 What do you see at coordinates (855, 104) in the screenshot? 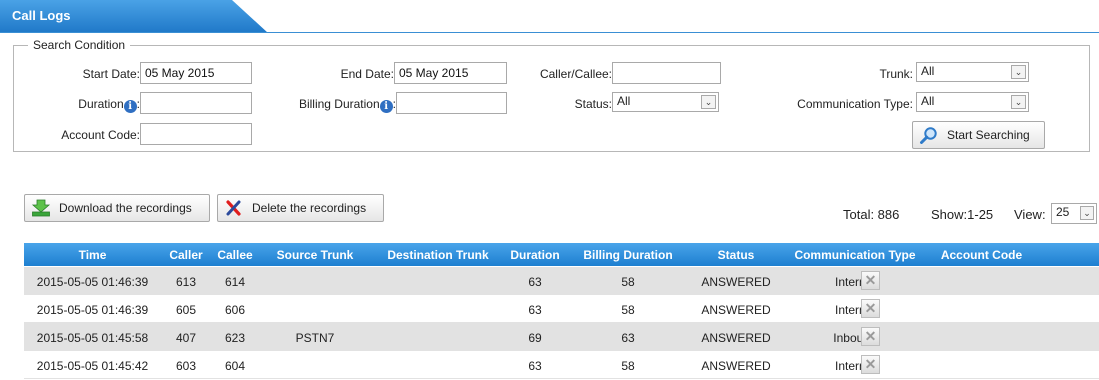
I see `communication-type-label: Communication Type:` at bounding box center [855, 104].